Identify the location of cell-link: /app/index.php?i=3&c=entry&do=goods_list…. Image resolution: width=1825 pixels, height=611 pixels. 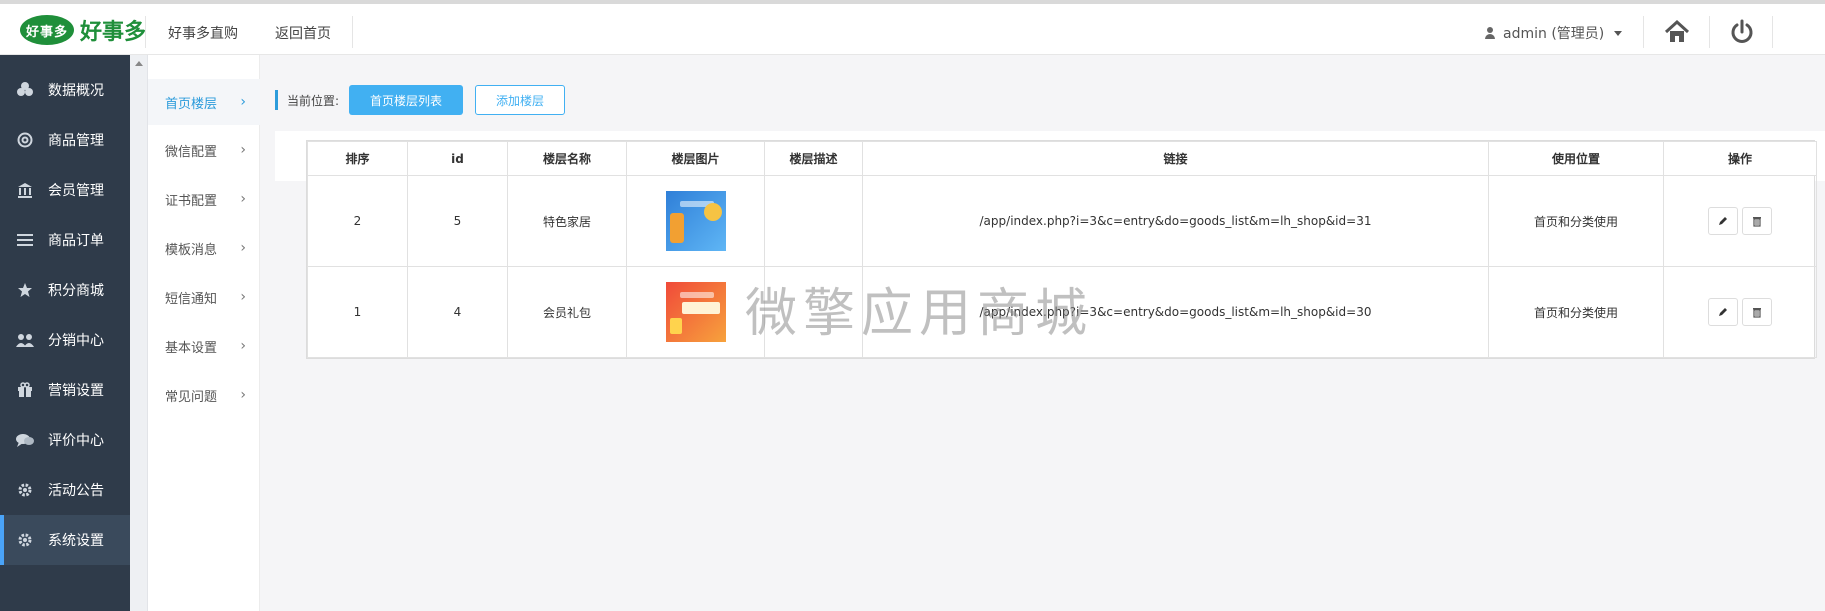
(1175, 221).